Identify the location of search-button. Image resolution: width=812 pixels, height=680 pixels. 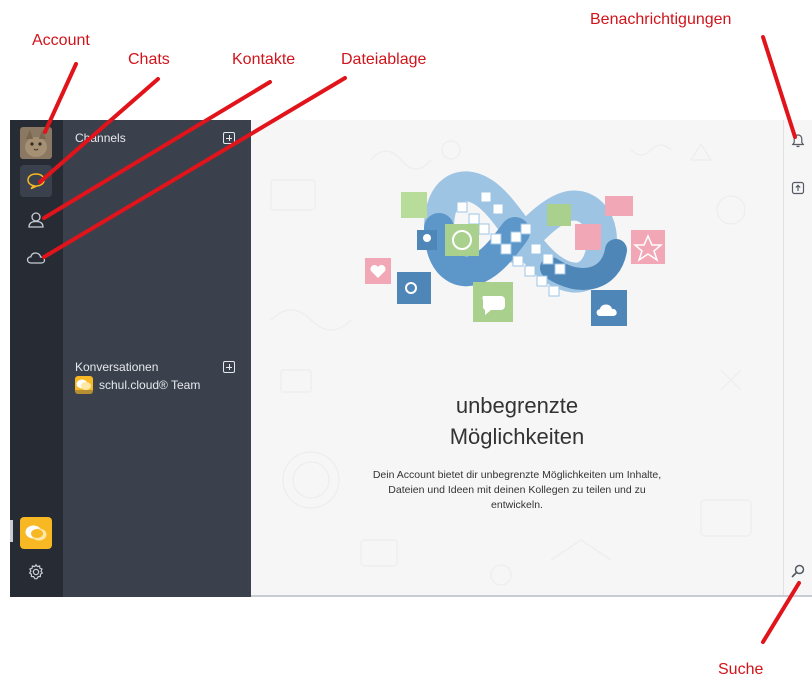
(799, 572).